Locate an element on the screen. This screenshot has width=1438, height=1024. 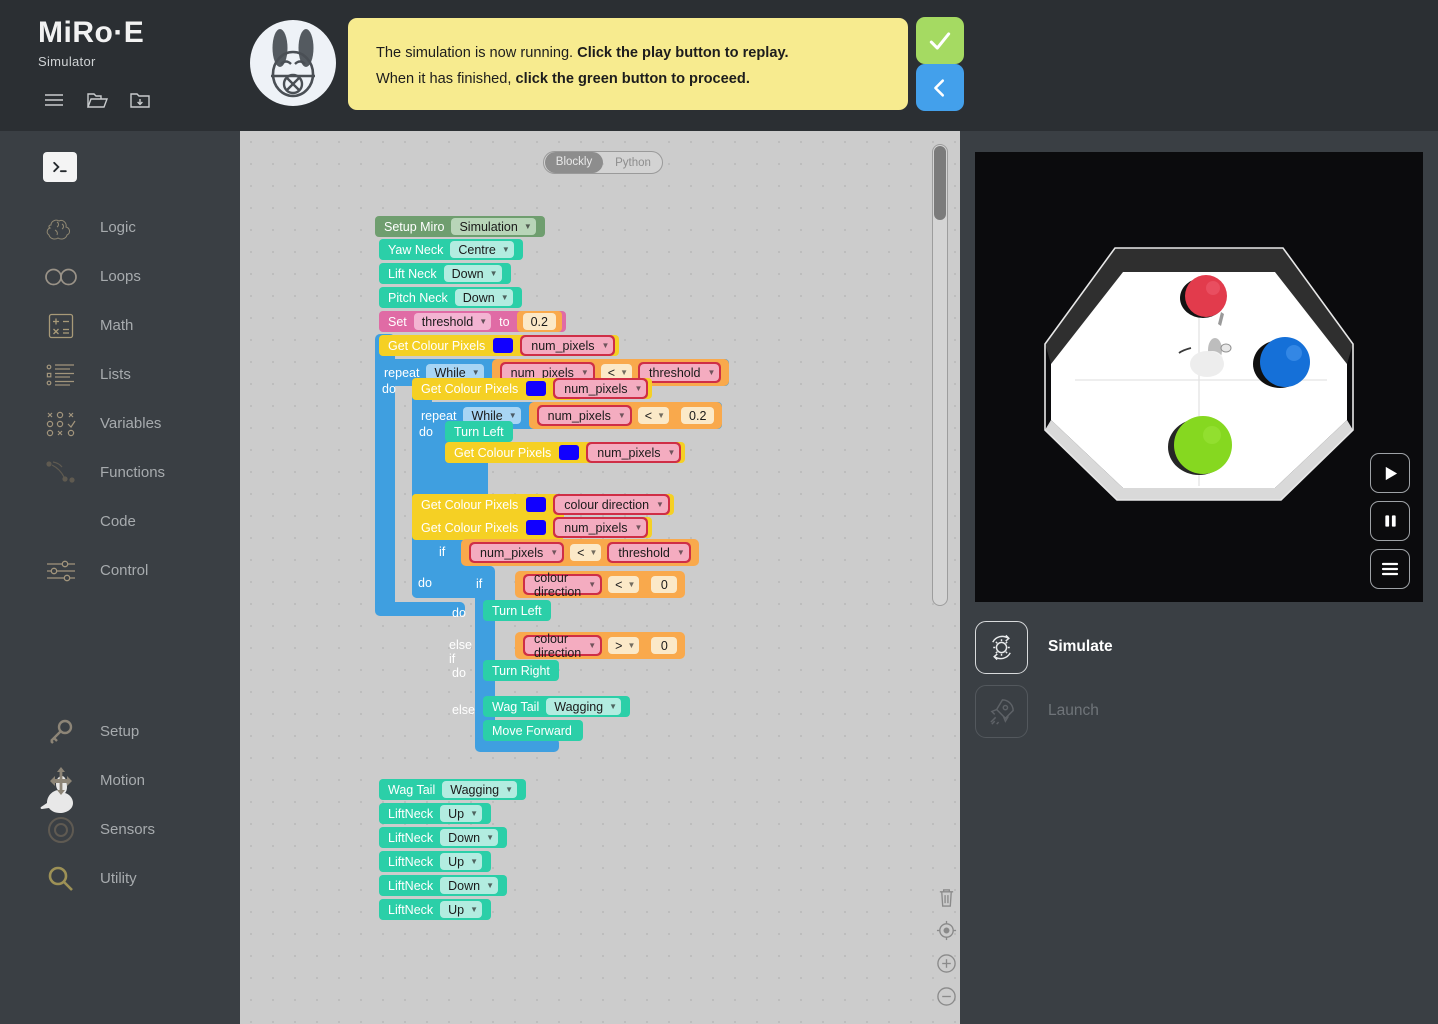
block-lift-neck-5: LiftNeck Up ▼ is located at coordinates (435, 909).